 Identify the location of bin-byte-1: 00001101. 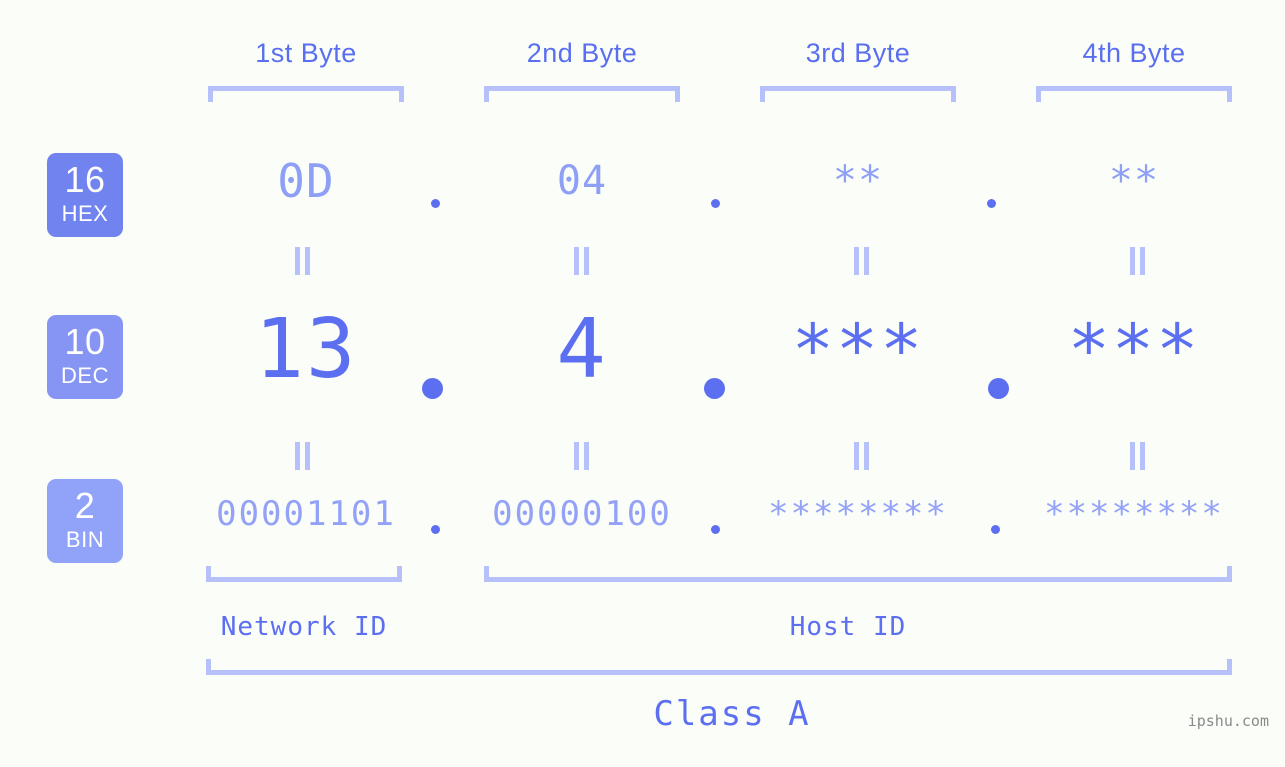
(306, 514).